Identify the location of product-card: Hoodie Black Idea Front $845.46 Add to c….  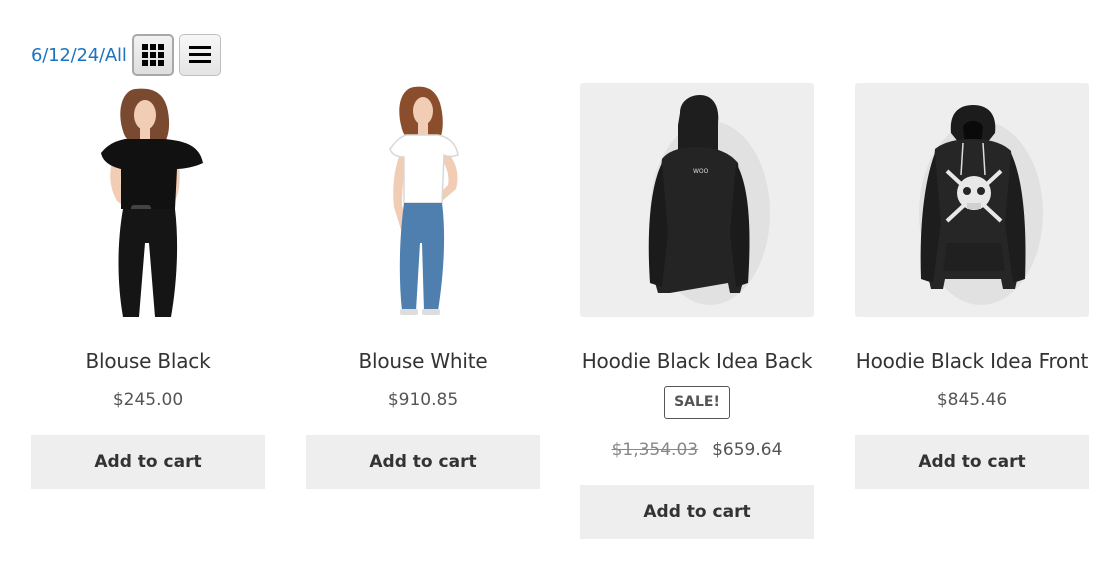
(972, 286).